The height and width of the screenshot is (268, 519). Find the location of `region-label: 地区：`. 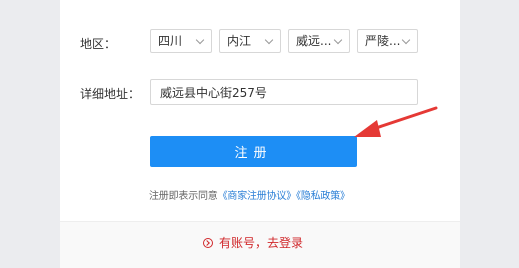

region-label: 地区： is located at coordinates (98, 44).